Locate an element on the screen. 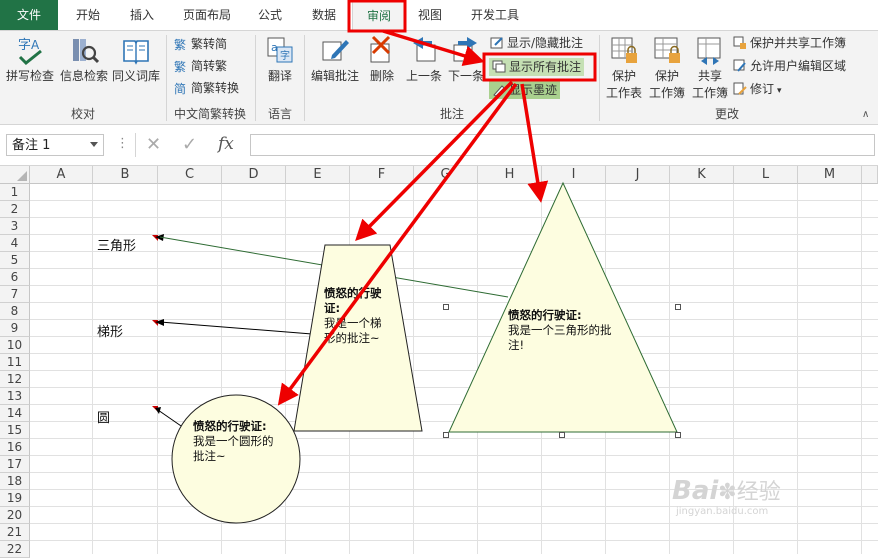 The image size is (878, 558). simplified-to-traditional-button: 繁简转繁 is located at coordinates (200, 66).